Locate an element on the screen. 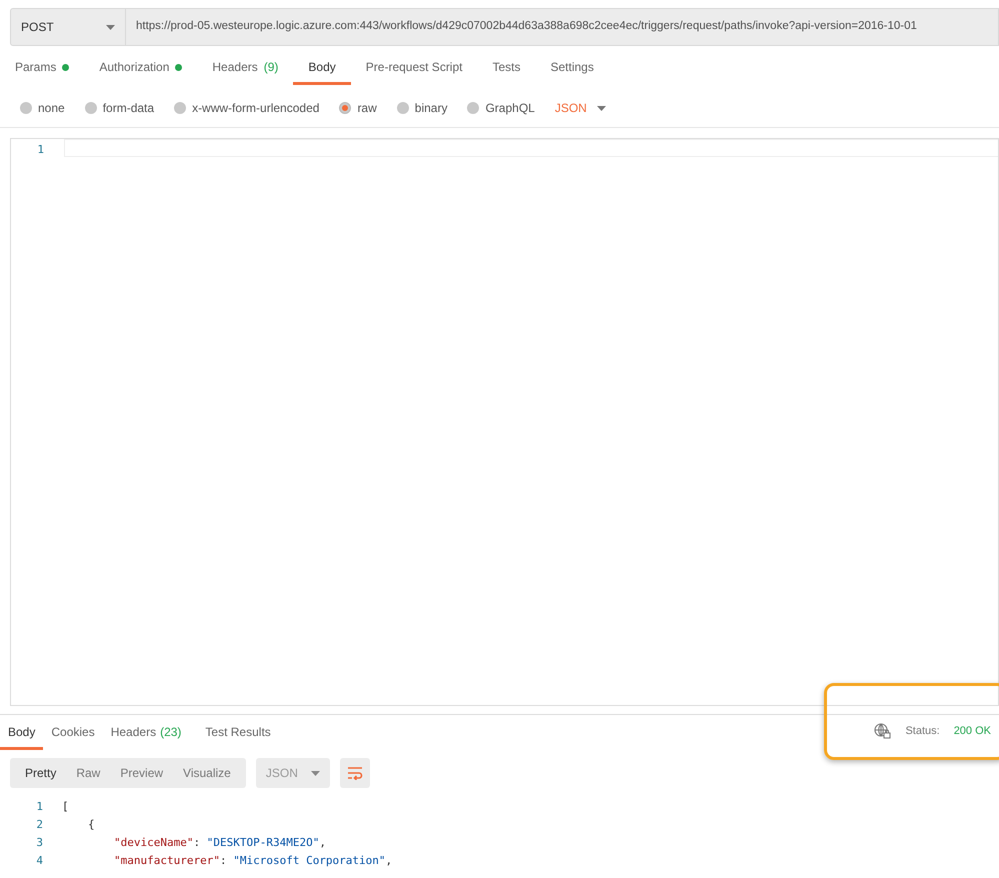 The width and height of the screenshot is (999, 878). response-tab: Body is located at coordinates (22, 732).